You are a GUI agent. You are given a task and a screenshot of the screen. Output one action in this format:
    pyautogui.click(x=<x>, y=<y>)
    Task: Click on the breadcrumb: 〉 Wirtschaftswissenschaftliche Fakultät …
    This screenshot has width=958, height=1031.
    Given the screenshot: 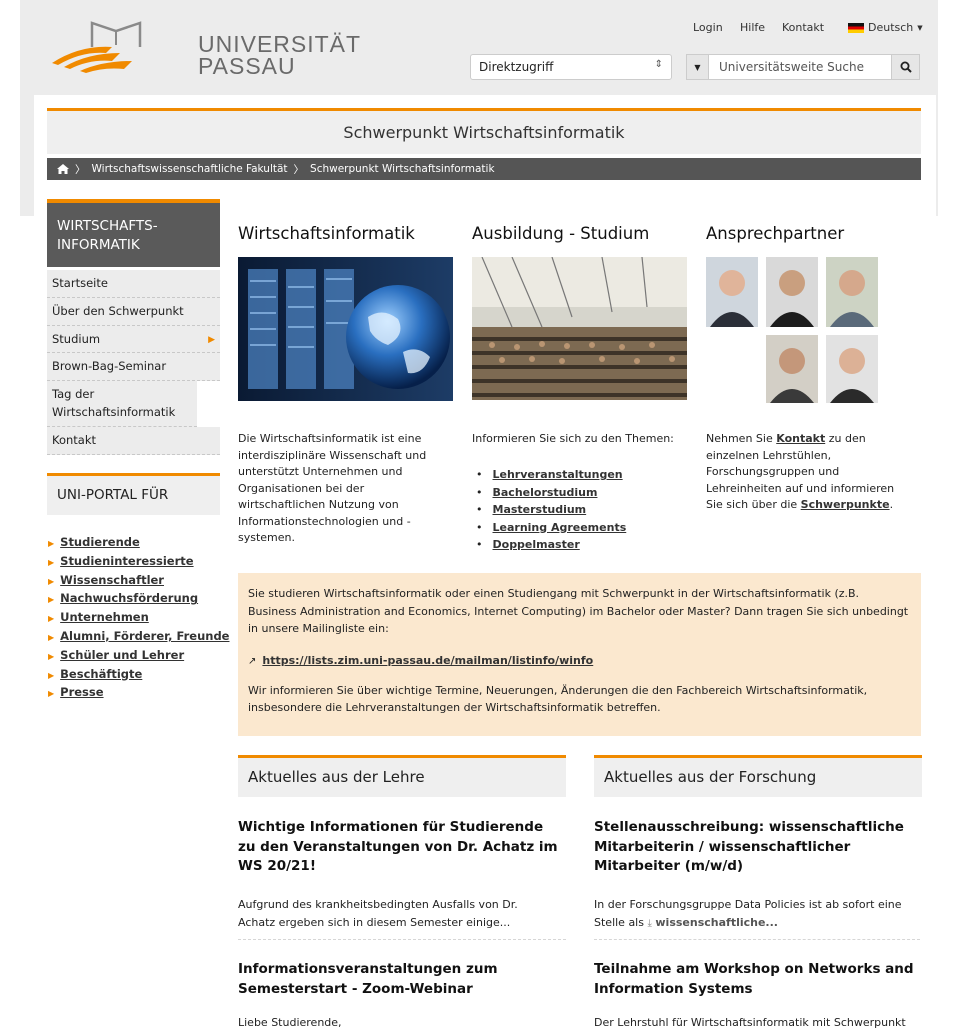 What is the action you would take?
    pyautogui.click(x=484, y=169)
    